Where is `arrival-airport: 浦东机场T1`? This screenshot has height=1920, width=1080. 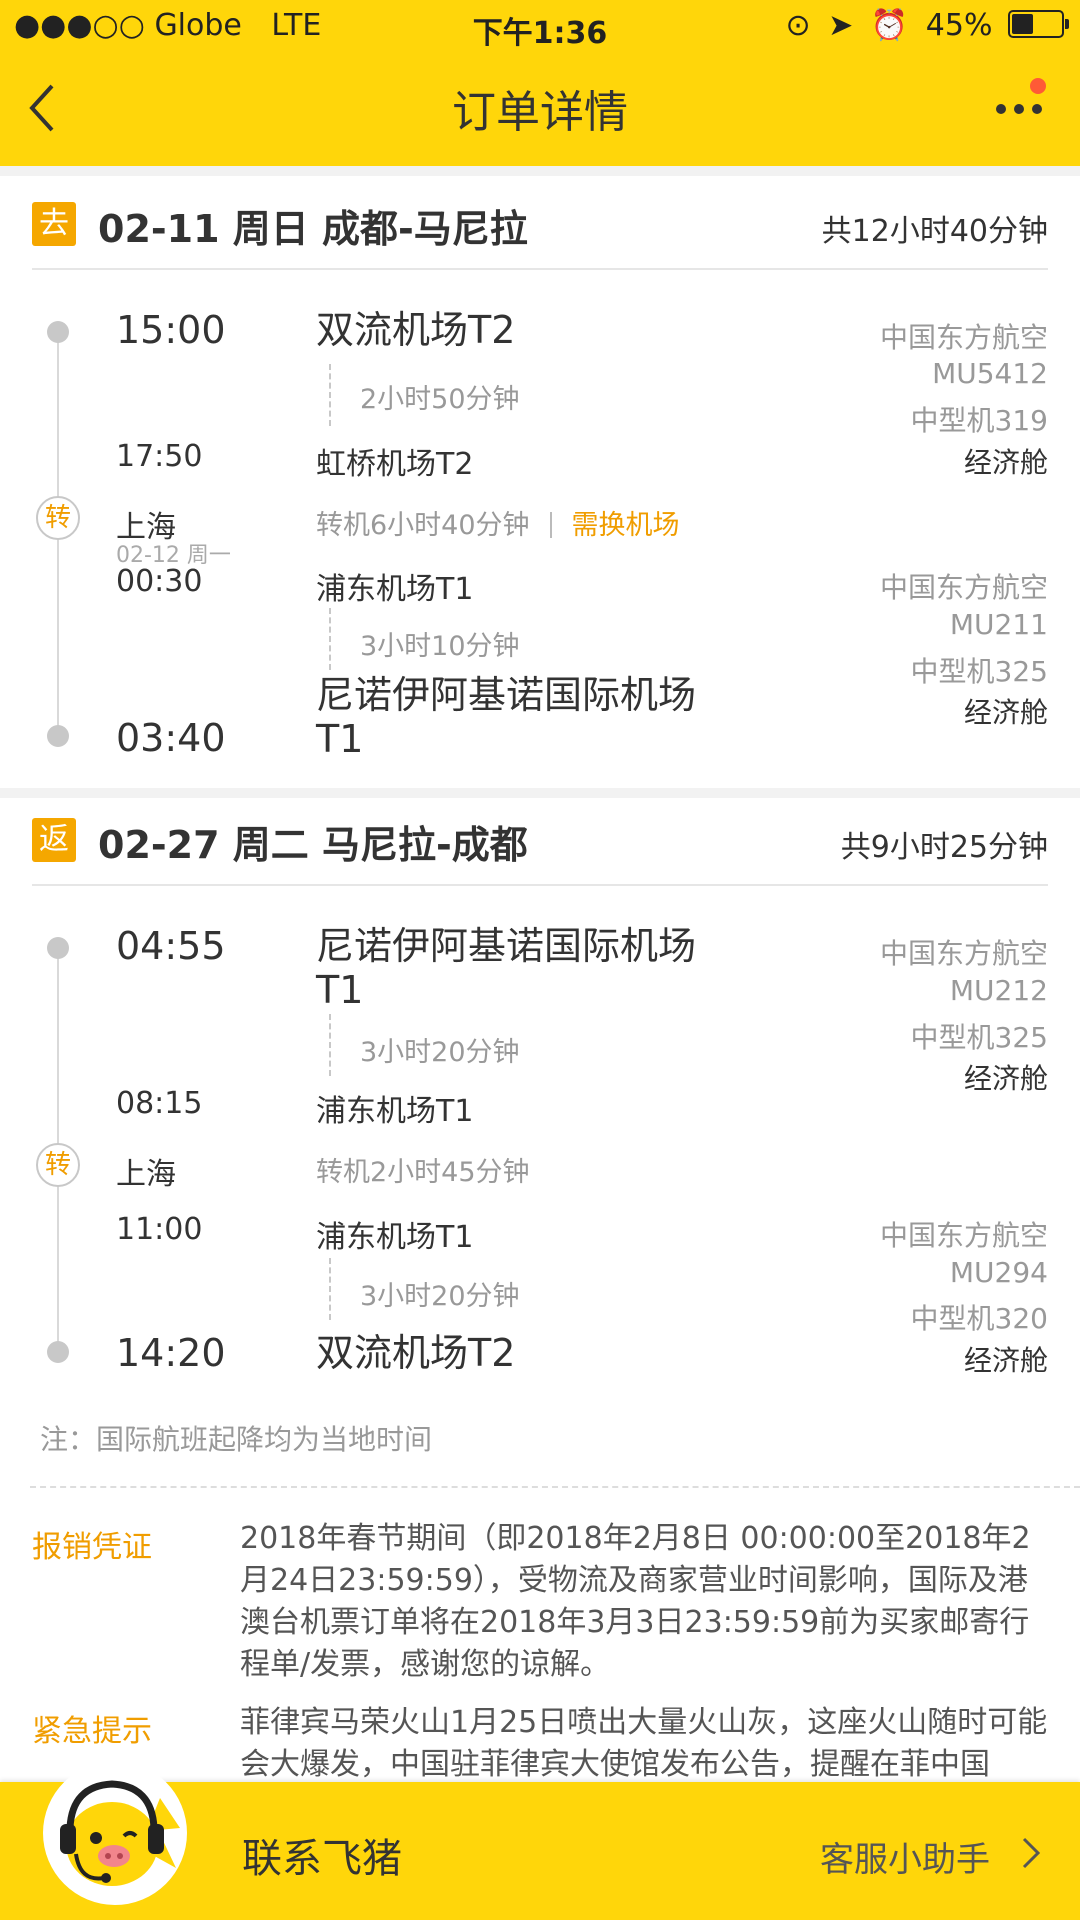 arrival-airport: 浦东机场T1 is located at coordinates (395, 1111).